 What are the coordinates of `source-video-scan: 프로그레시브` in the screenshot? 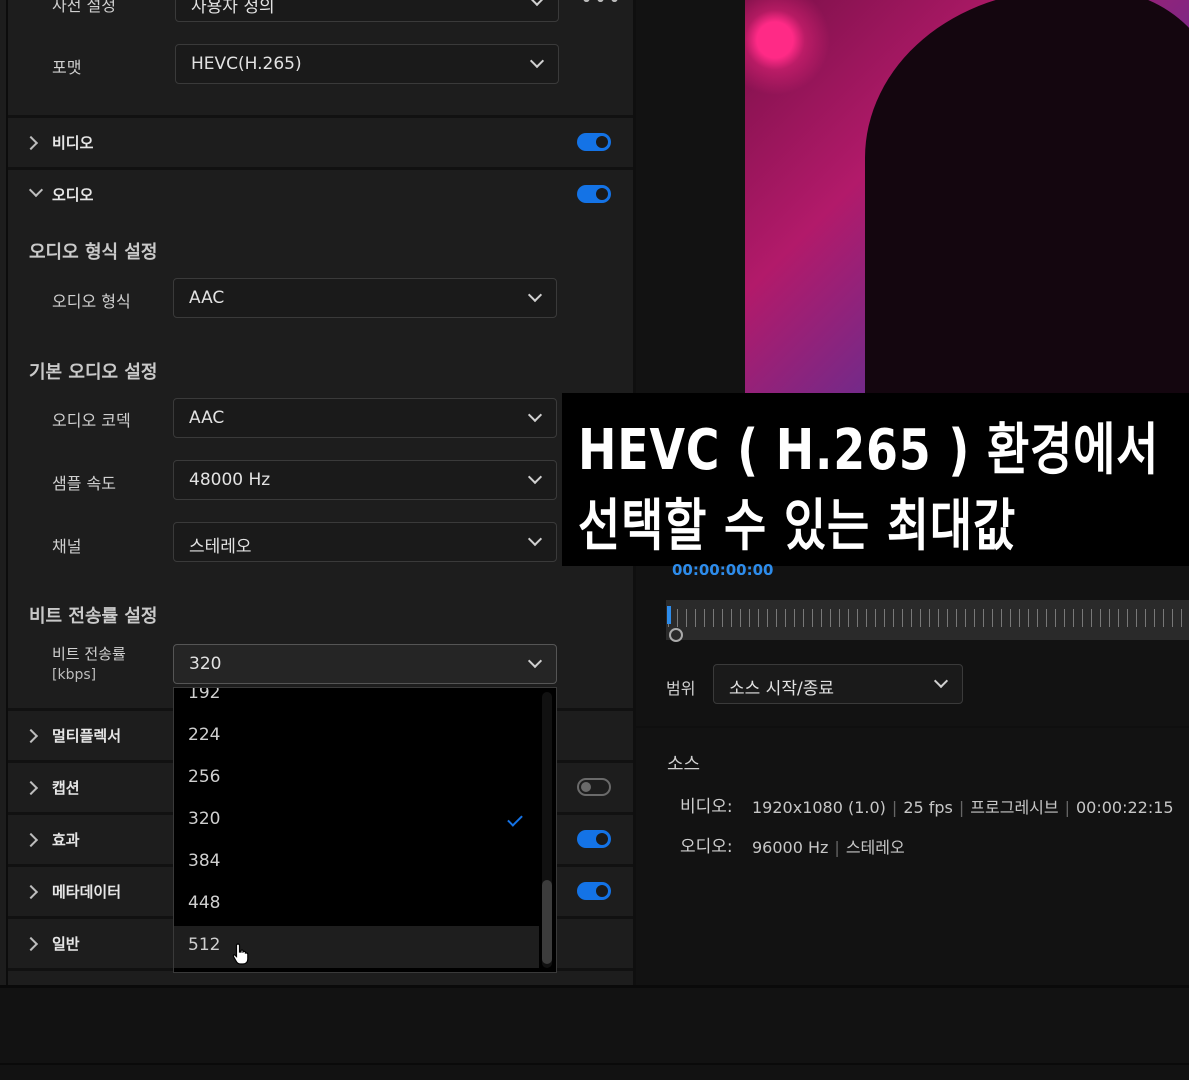 It's located at (1014, 807).